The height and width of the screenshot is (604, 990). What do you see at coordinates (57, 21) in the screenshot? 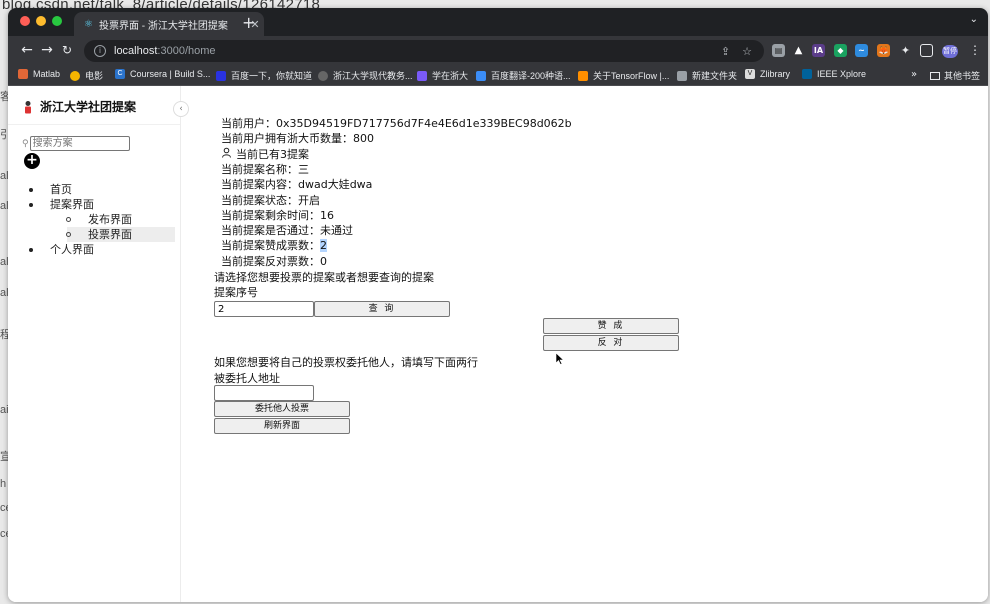
I see `window-zoom-button` at bounding box center [57, 21].